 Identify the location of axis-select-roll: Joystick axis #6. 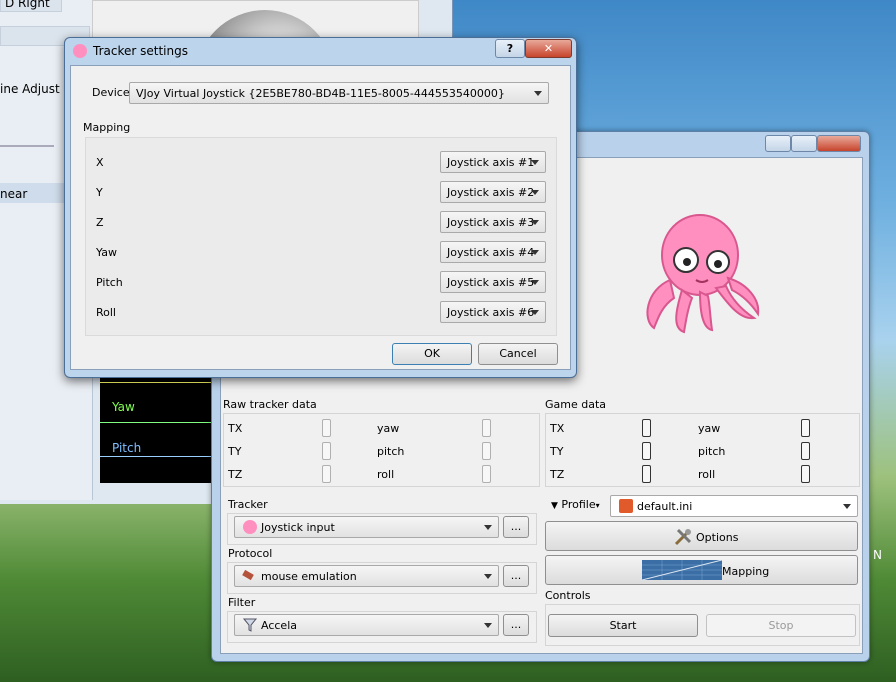
(493, 312).